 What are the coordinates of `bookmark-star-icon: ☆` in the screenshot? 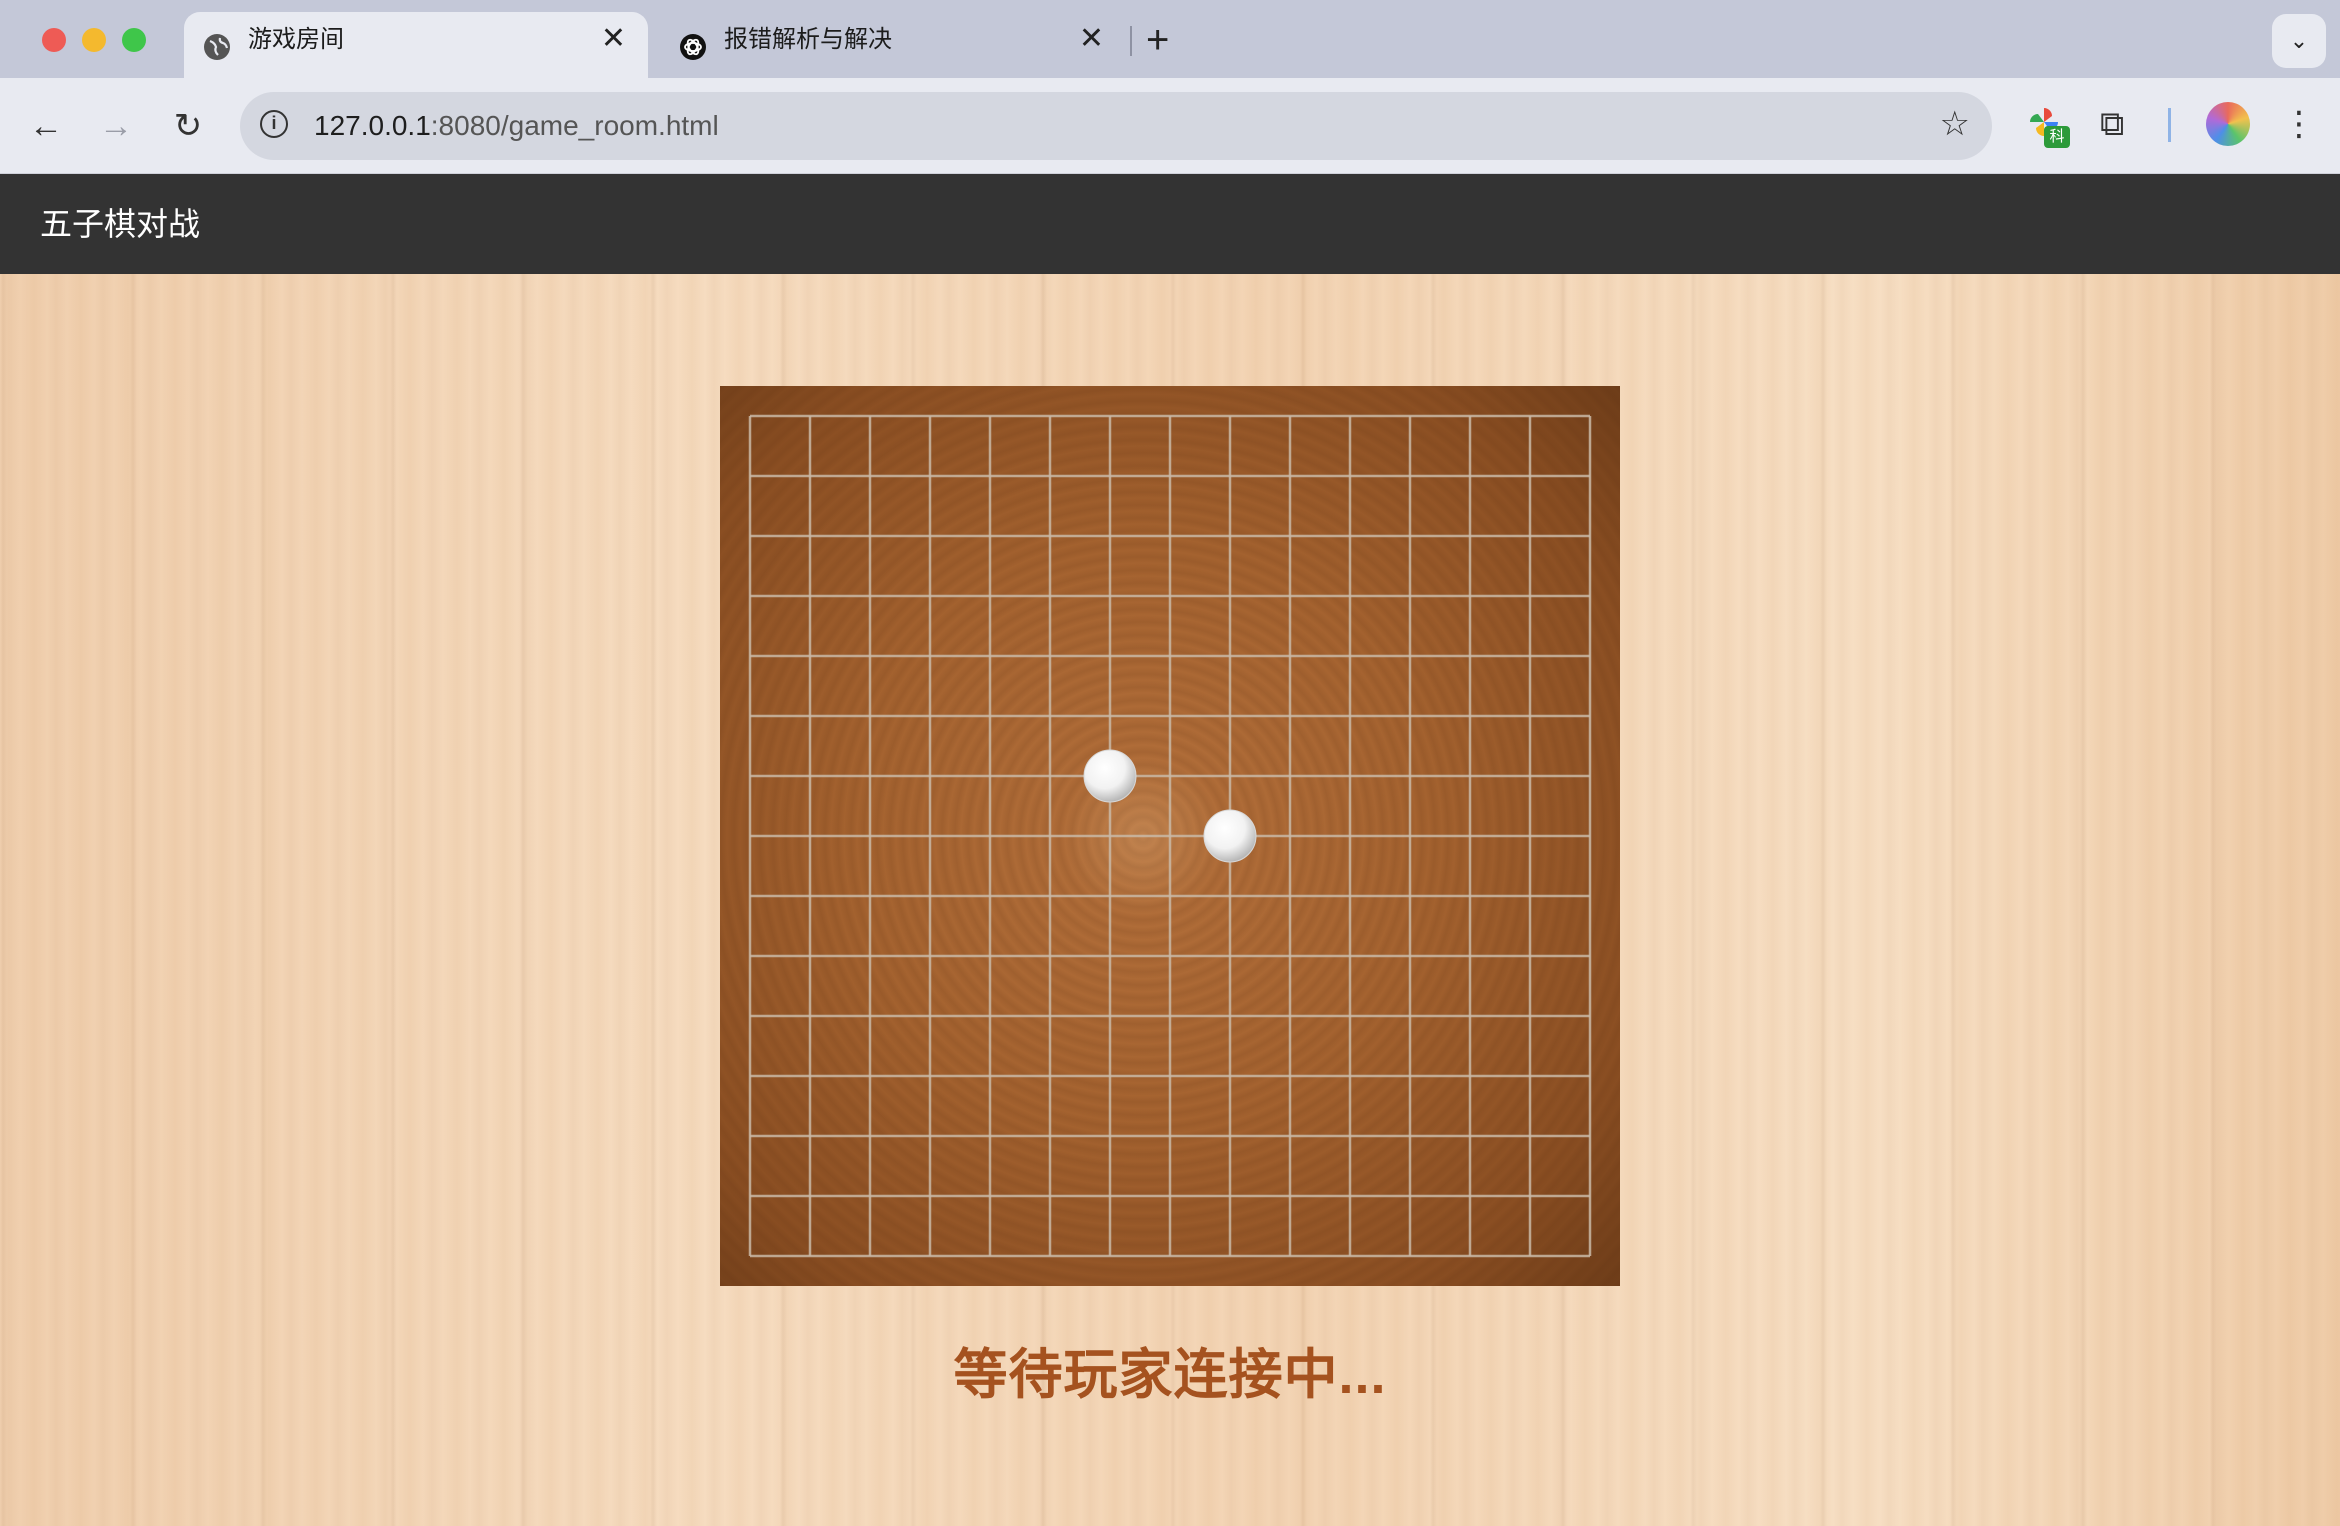 It's located at (1955, 124).